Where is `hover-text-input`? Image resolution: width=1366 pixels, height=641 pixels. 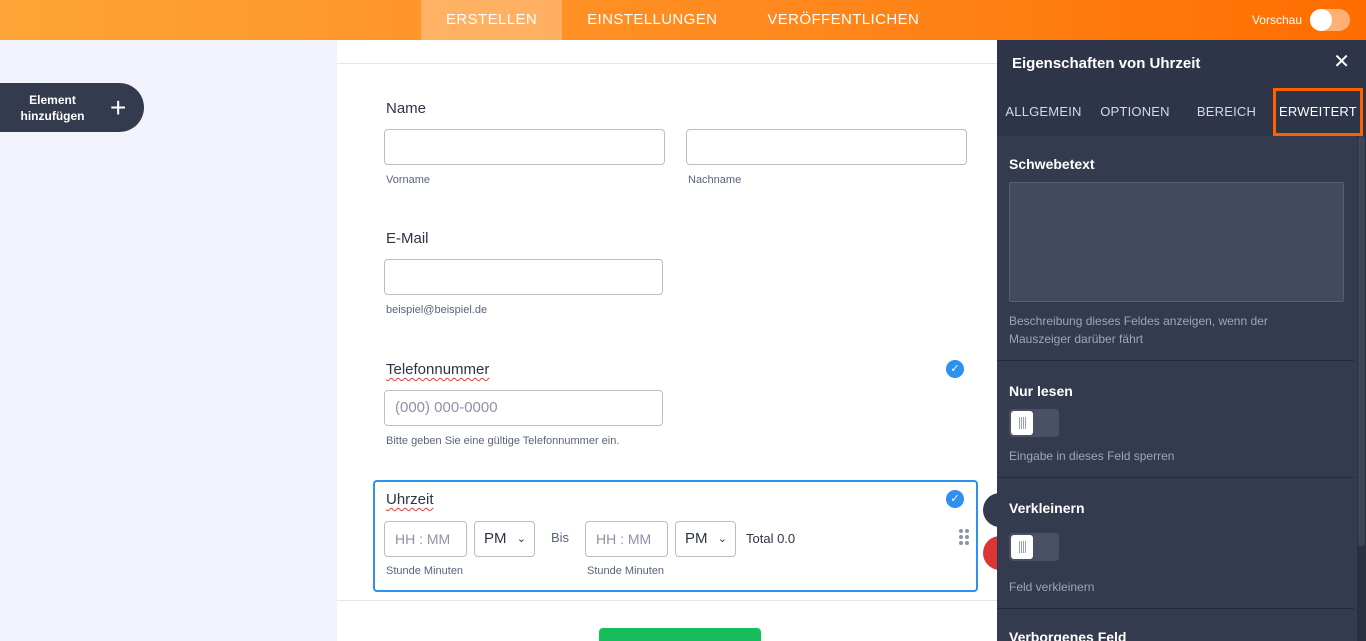
hover-text-input is located at coordinates (1176, 242).